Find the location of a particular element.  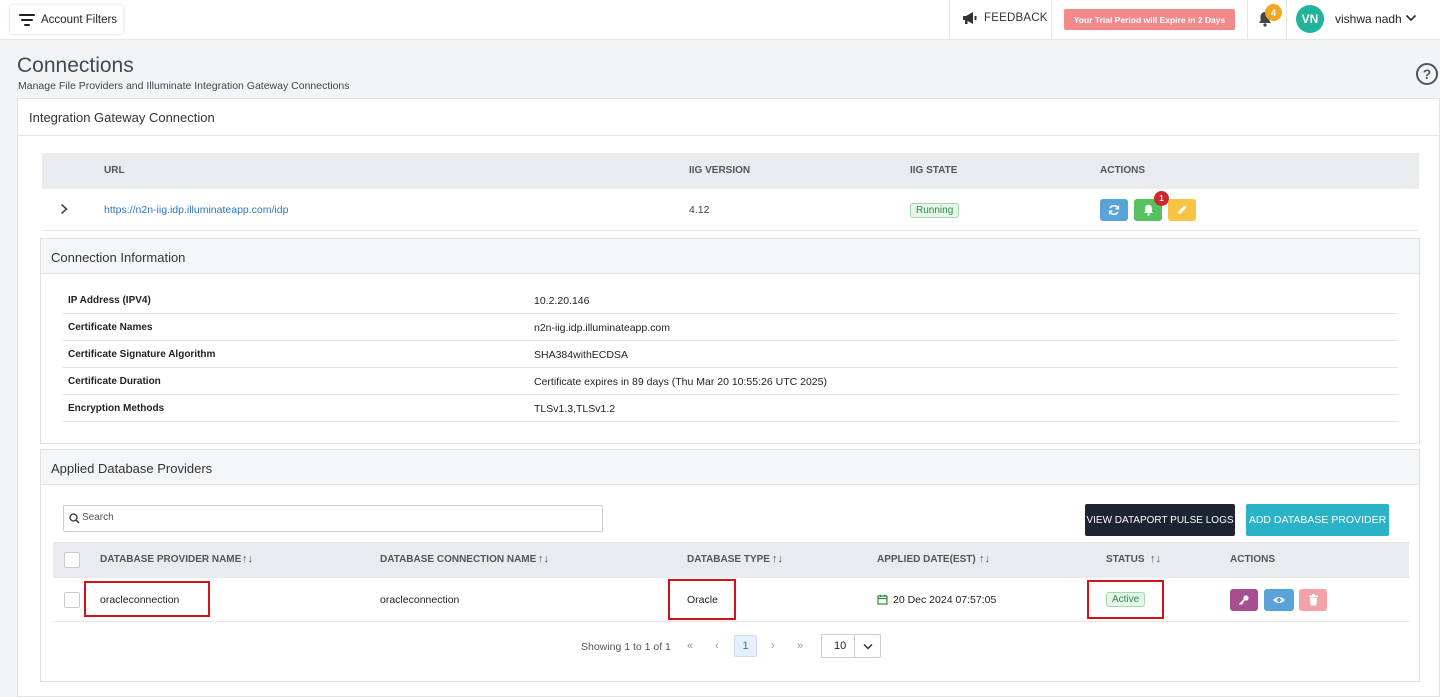

applied-date-cell: 20 Dec 2024 07:57:05 is located at coordinates (945, 600).